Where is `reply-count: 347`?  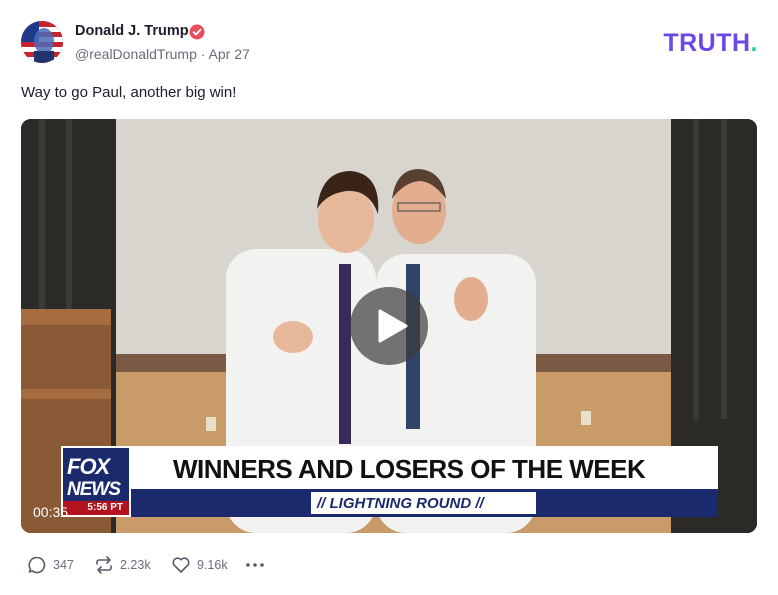
reply-count: 347 is located at coordinates (63, 565).